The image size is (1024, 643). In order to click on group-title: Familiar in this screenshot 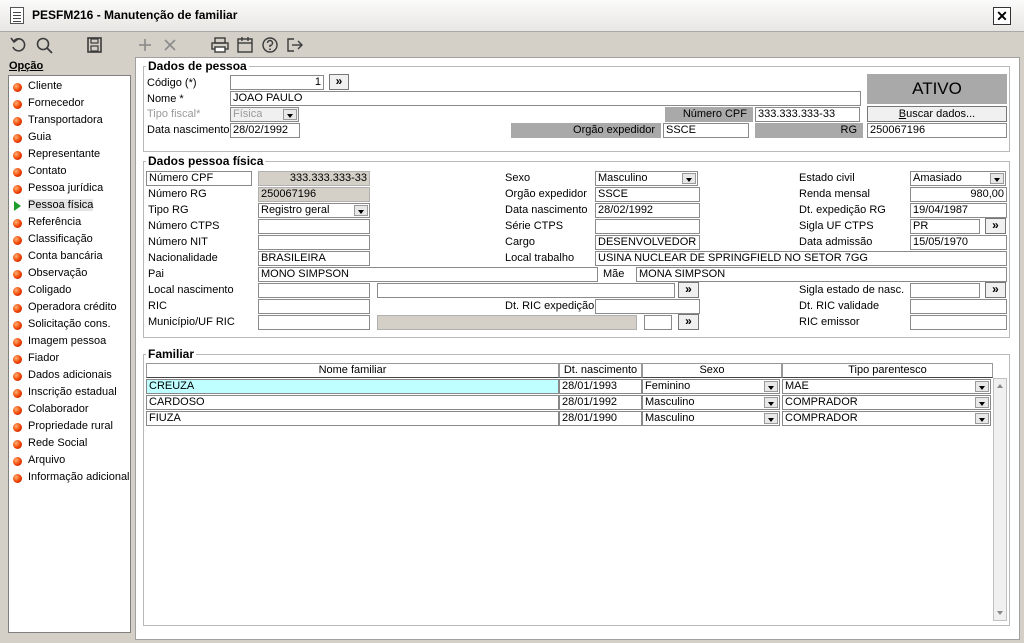, I will do `click(171, 354)`.